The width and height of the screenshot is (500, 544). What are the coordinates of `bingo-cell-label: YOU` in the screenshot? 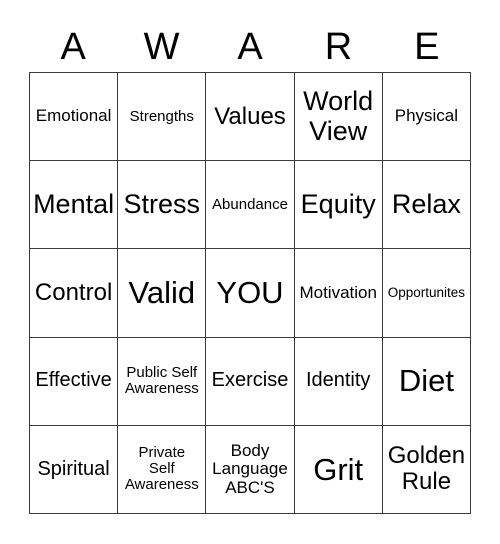 It's located at (250, 293).